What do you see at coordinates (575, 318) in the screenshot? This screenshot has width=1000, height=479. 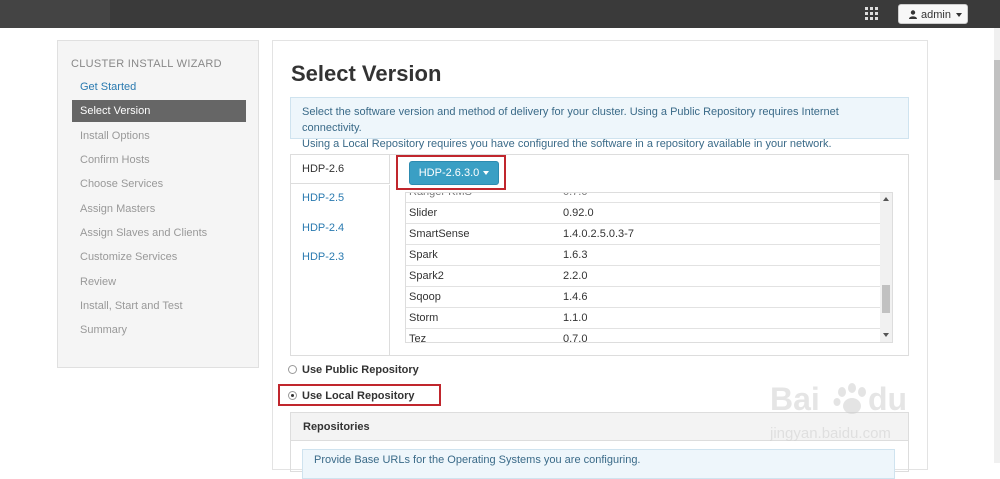 I see `service-version: 1.1.0` at bounding box center [575, 318].